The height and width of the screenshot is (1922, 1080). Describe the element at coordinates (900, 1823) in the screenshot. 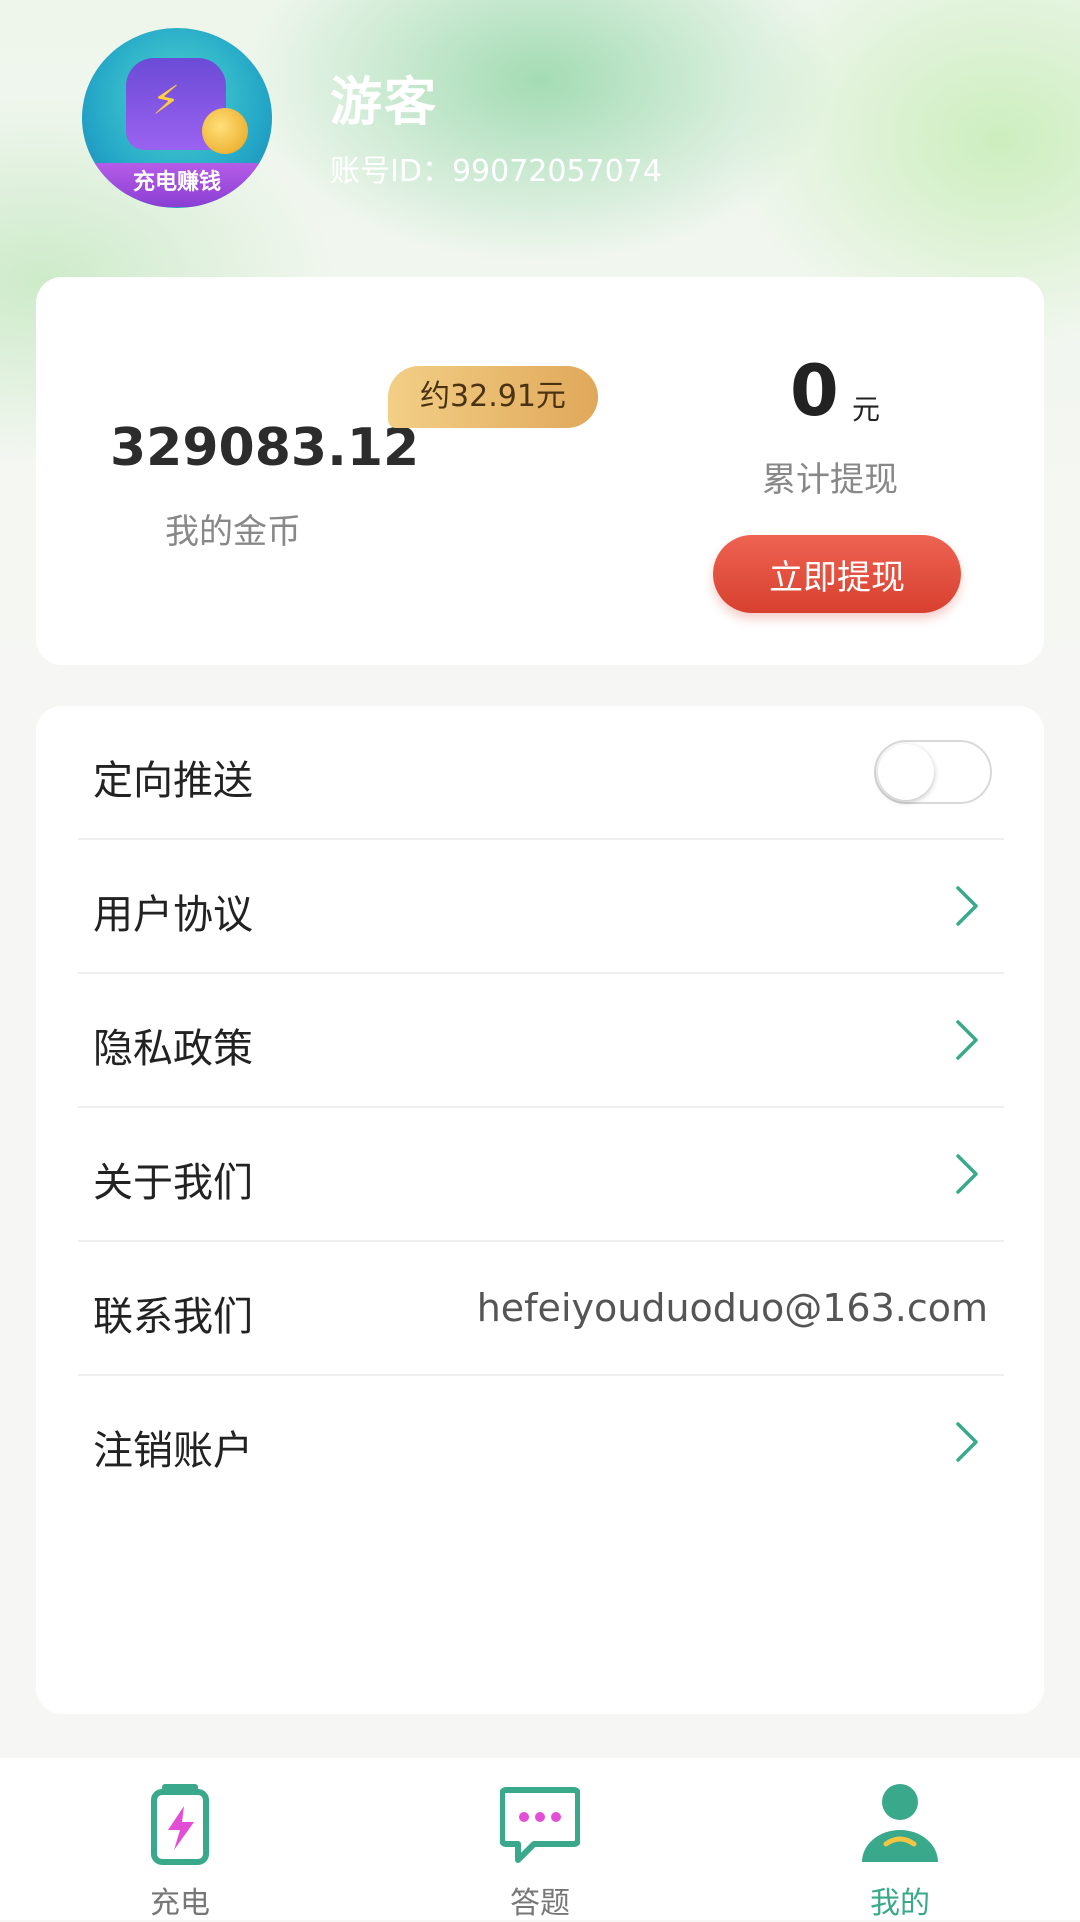

I see `person-icon` at that location.